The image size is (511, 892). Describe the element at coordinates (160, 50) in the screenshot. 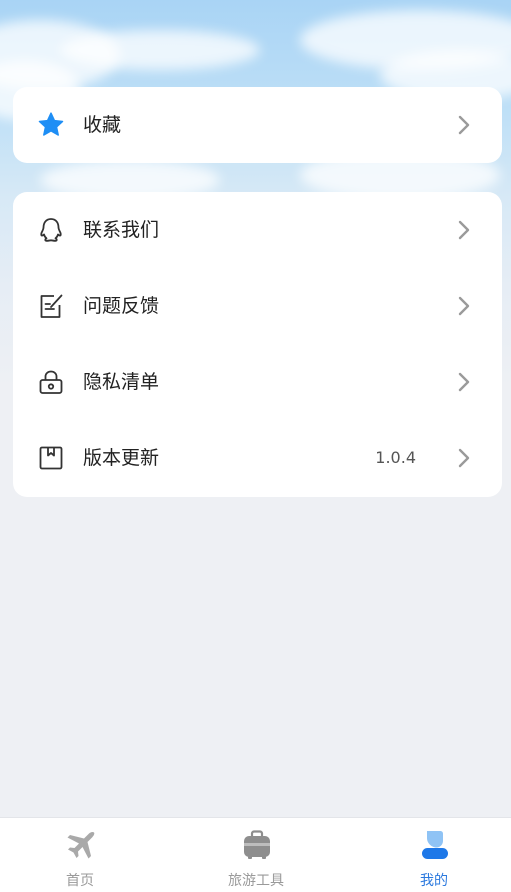

I see `cloud` at that location.